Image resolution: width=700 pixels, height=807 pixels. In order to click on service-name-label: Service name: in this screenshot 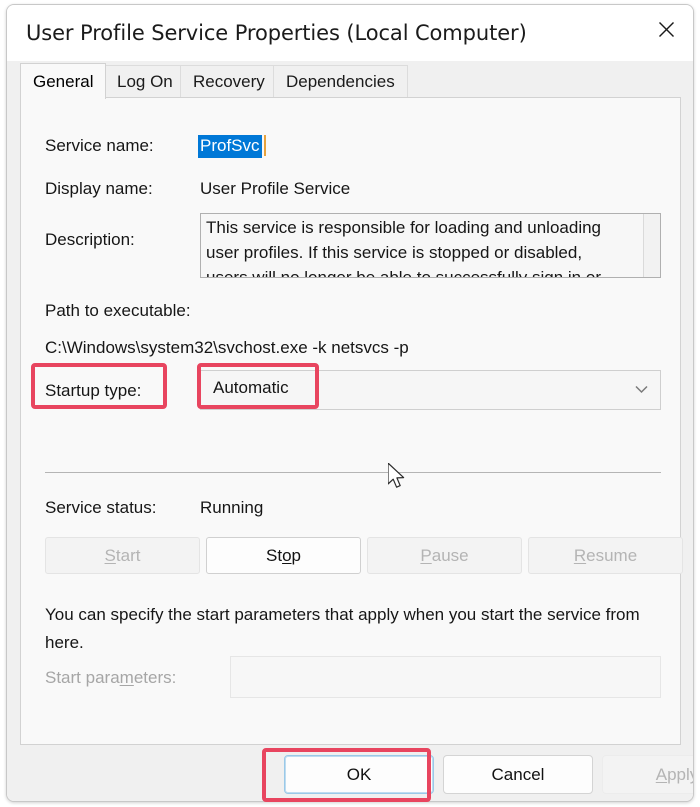, I will do `click(99, 145)`.